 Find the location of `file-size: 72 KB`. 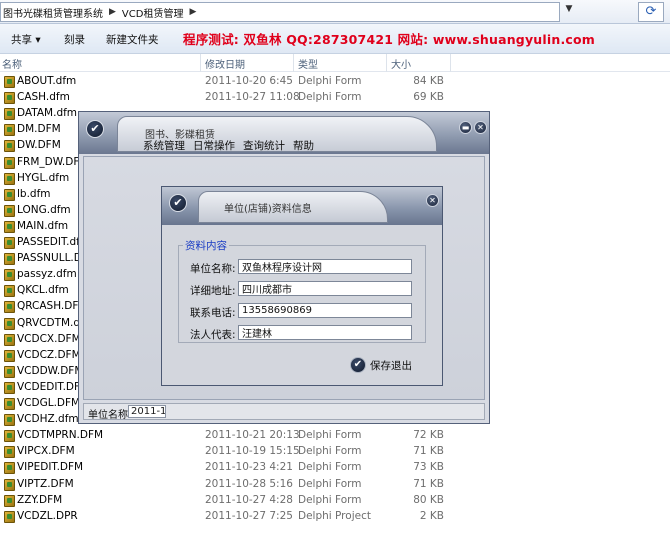

file-size: 72 KB is located at coordinates (428, 435).